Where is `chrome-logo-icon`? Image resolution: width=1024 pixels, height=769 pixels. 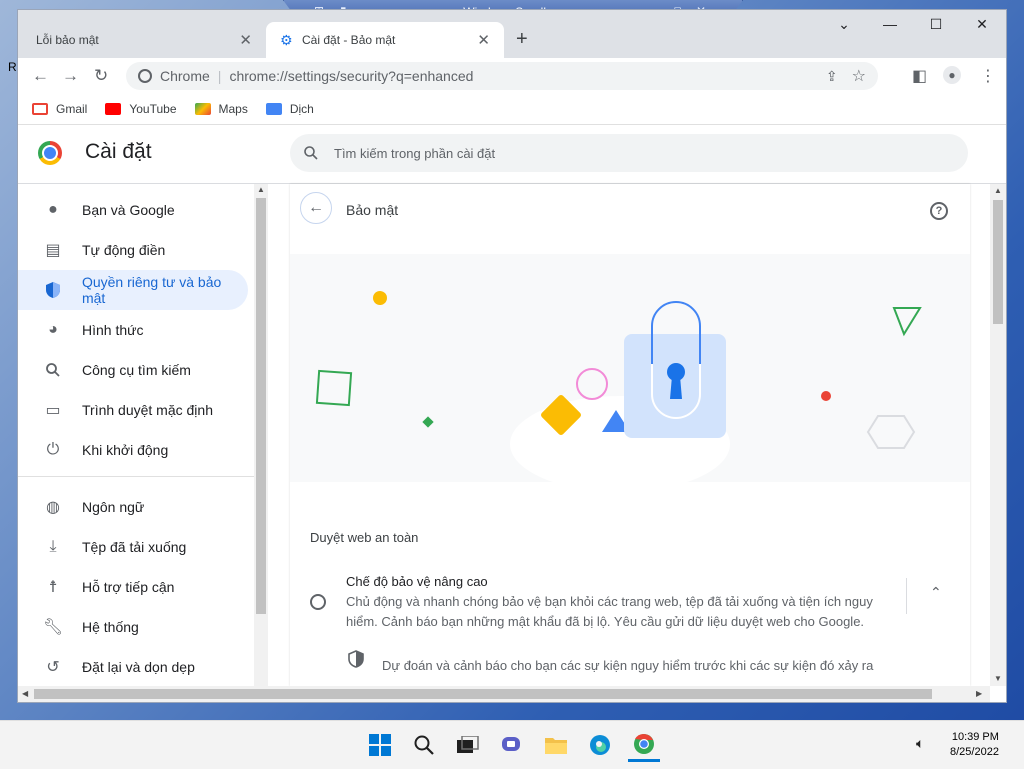
chrome-logo-icon is located at coordinates (50, 153).